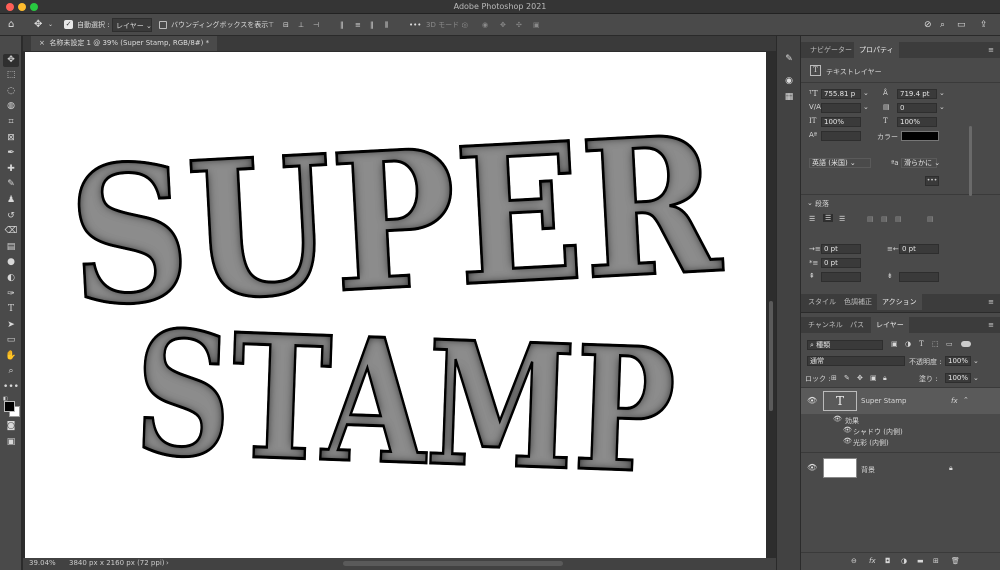 Image resolution: width=1000 pixels, height=570 pixels. Describe the element at coordinates (942, 25) in the screenshot. I see `search-icon: ⌕` at that location.